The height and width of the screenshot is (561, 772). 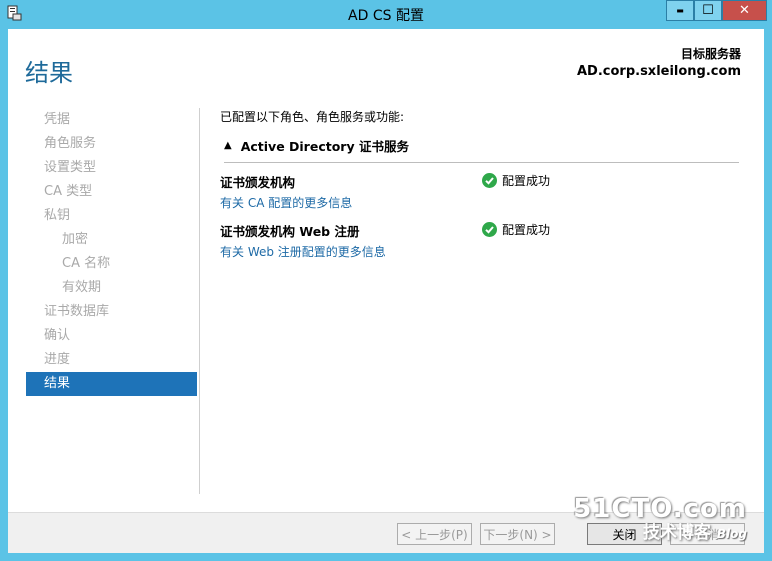 I want to click on nav-item-results: 结果, so click(x=111, y=384).